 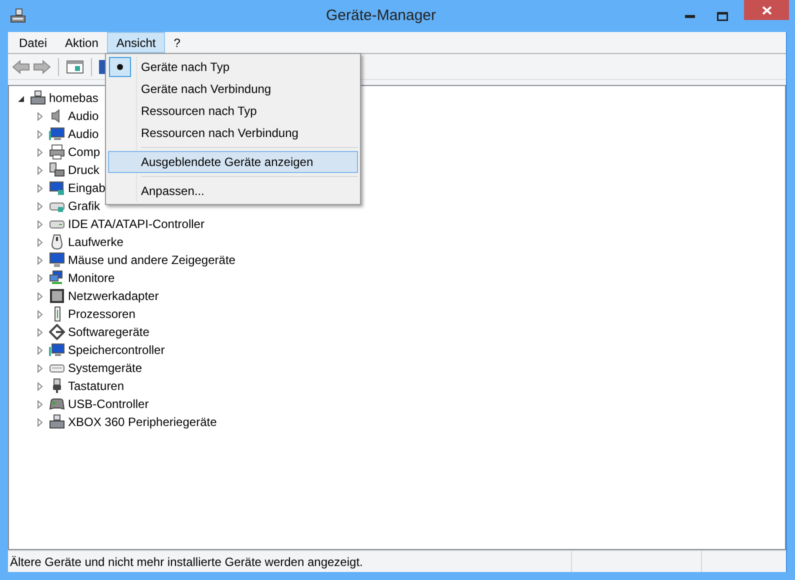 What do you see at coordinates (102, 314) in the screenshot?
I see `tree-item: Prozessoren` at bounding box center [102, 314].